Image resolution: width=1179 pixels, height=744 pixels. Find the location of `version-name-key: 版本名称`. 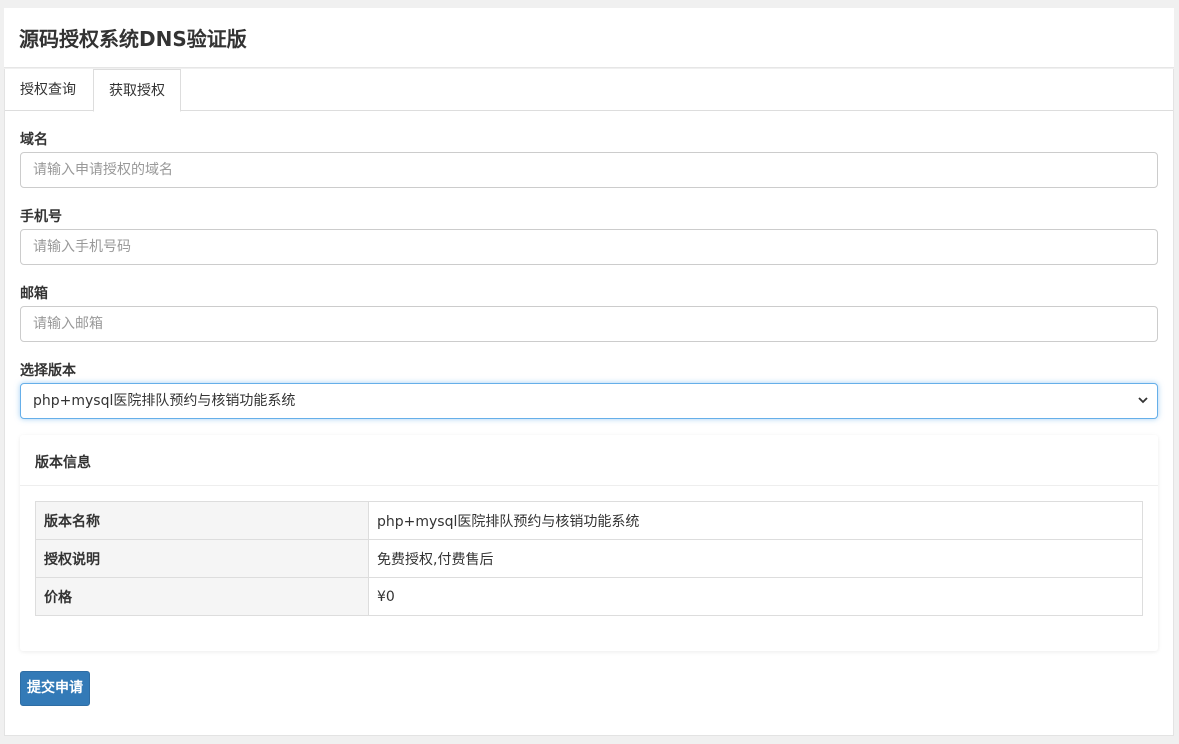

version-name-key: 版本名称 is located at coordinates (202, 520).